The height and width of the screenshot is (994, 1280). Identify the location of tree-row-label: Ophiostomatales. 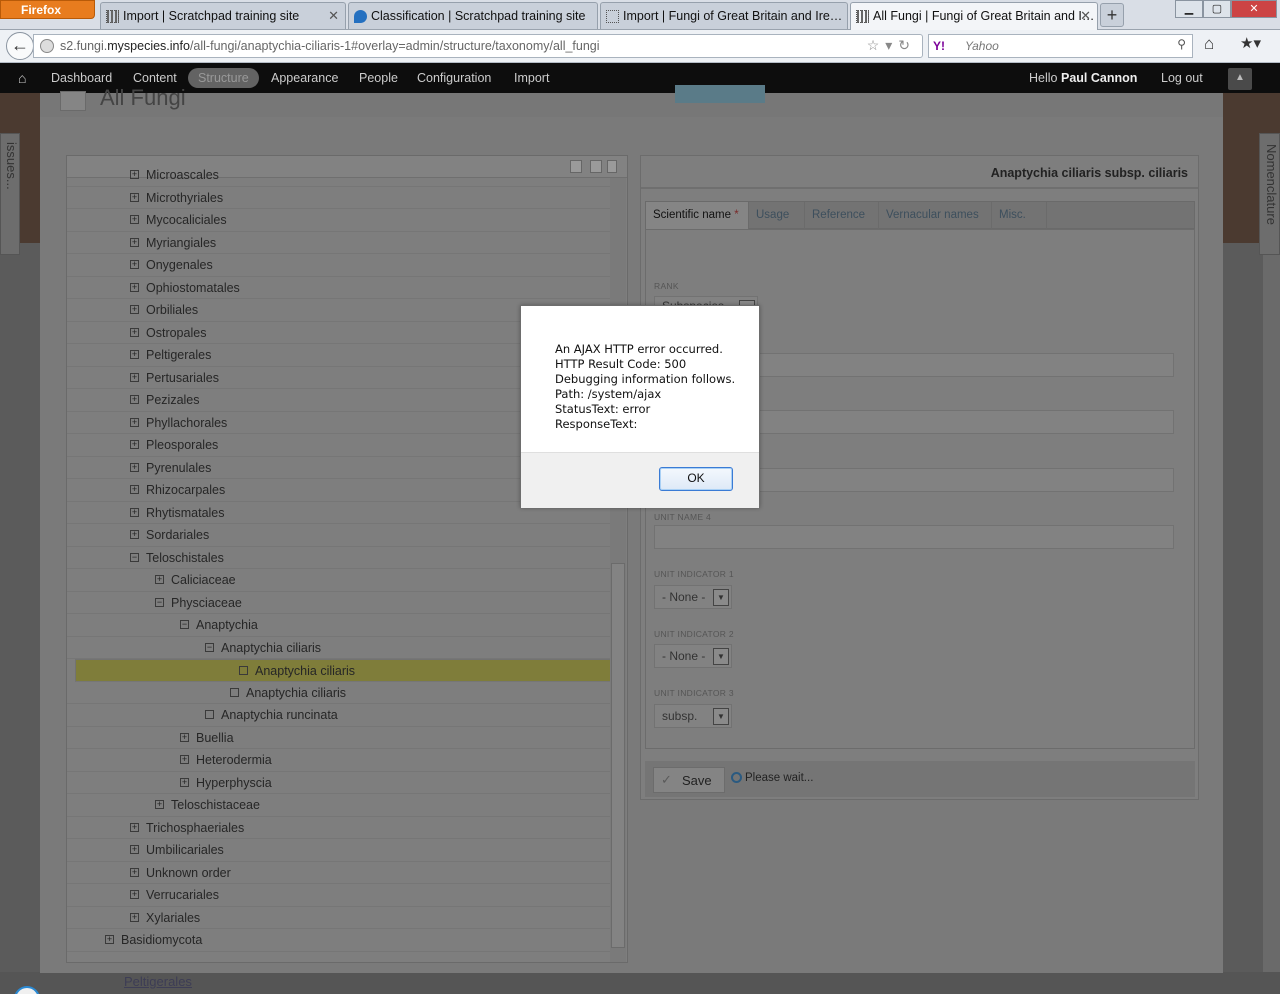
(193, 288).